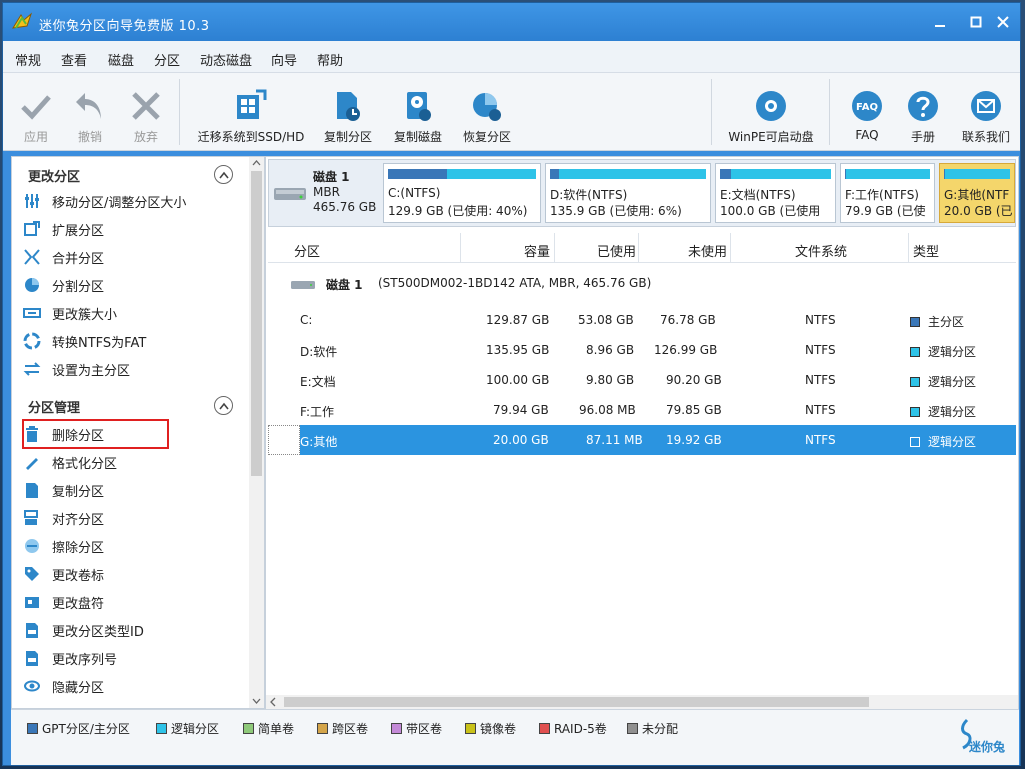 The width and height of the screenshot is (1025, 769). Describe the element at coordinates (758, 195) in the screenshot. I see `partition-label: E:文档(NTFS)` at that location.